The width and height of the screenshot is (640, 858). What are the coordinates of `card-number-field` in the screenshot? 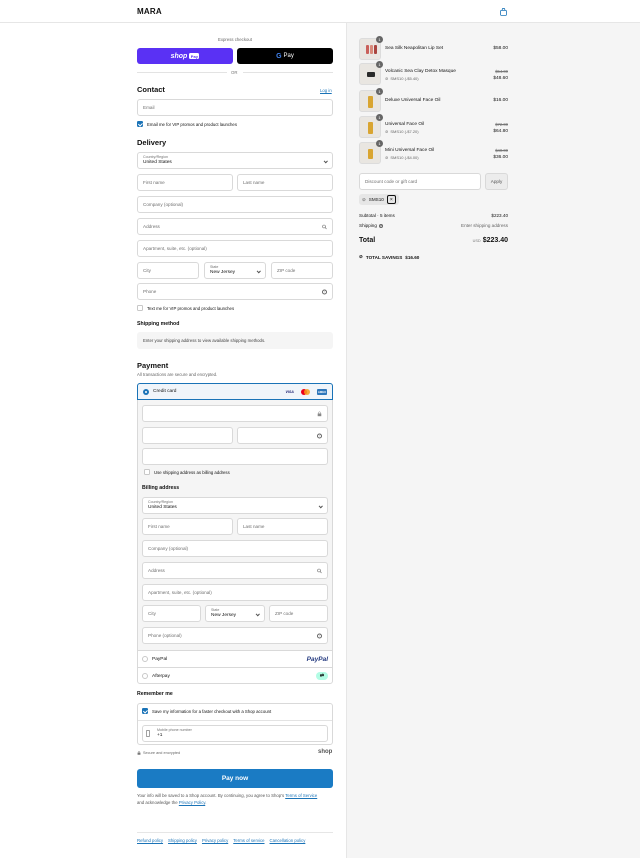 It's located at (235, 413).